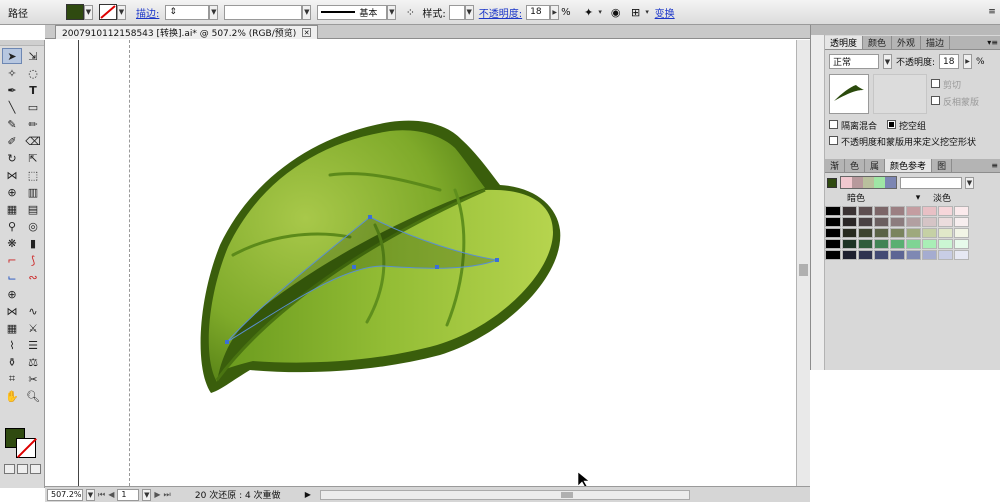 The width and height of the screenshot is (1000, 502). Describe the element at coordinates (504, 494) in the screenshot. I see `horizontal-scrollbar` at that location.